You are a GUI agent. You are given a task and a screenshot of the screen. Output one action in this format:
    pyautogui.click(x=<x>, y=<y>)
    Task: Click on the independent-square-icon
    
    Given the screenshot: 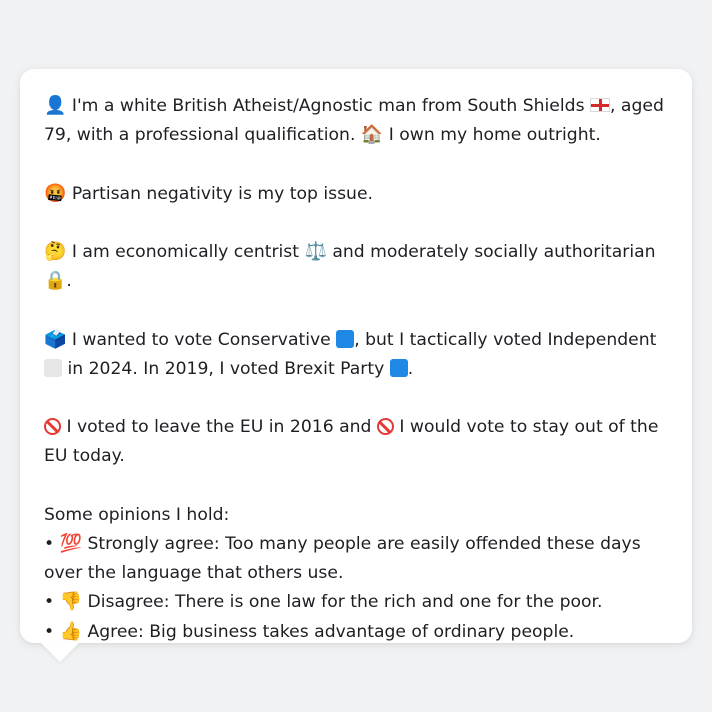 What is the action you would take?
    pyautogui.click(x=53, y=367)
    